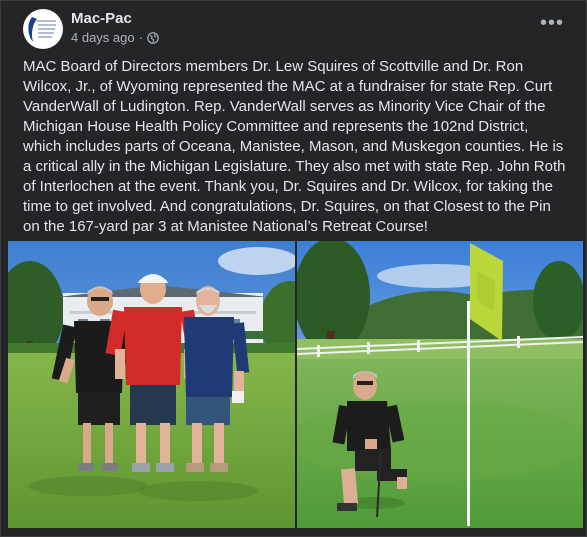 The image size is (587, 537). Describe the element at coordinates (295, 31) in the screenshot. I see `post-header: Mac-Pac 4 days ago · •••` at that location.